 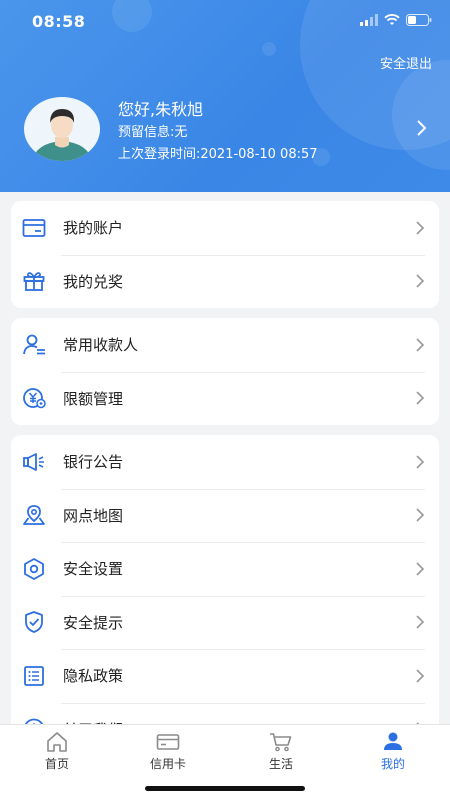 What do you see at coordinates (57, 742) in the screenshot?
I see `home-icon` at bounding box center [57, 742].